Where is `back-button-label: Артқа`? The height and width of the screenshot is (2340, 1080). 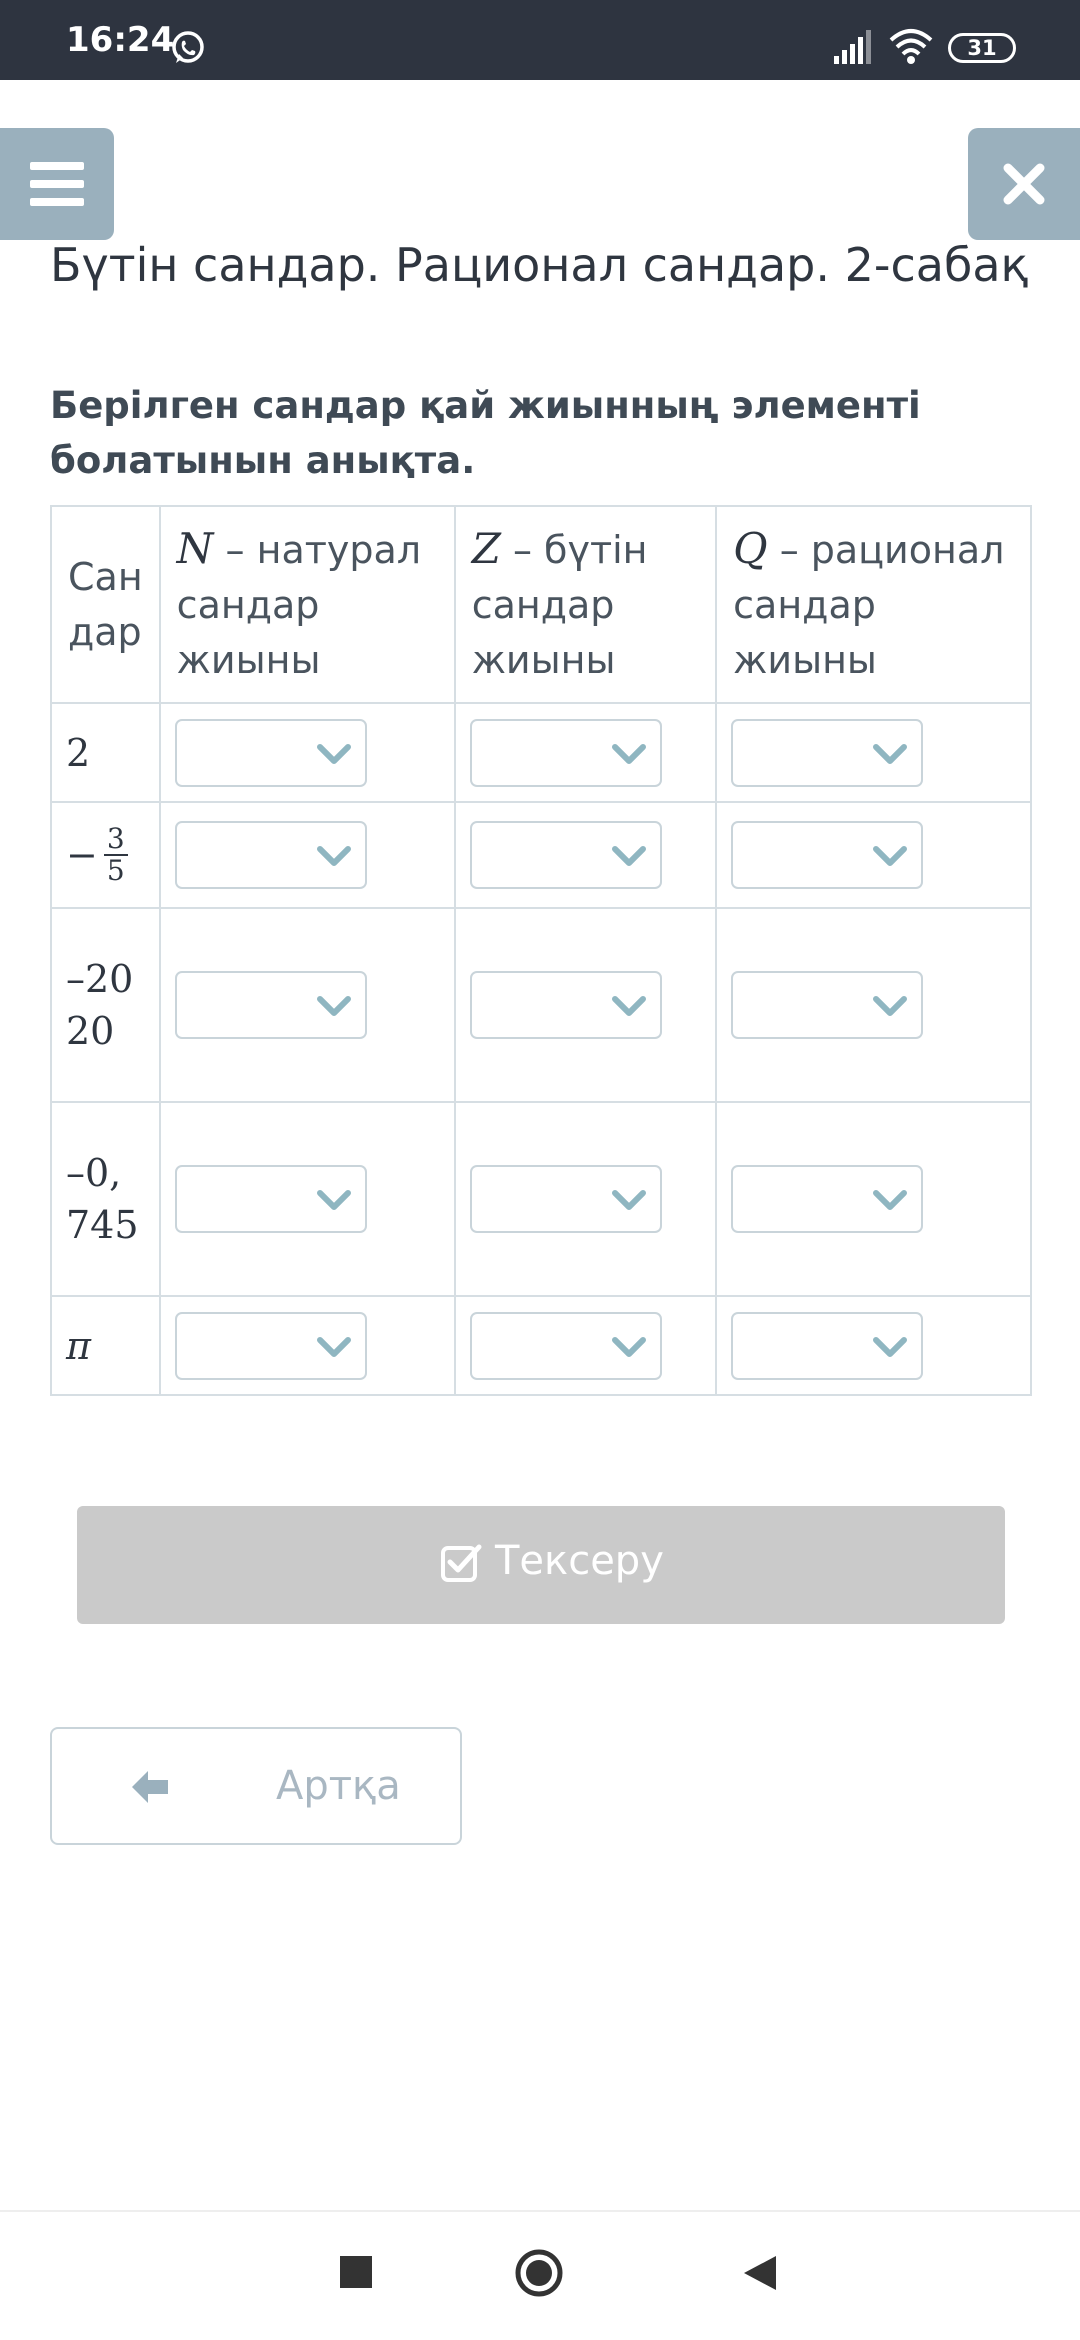
back-button-label: Артқа is located at coordinates (338, 1786).